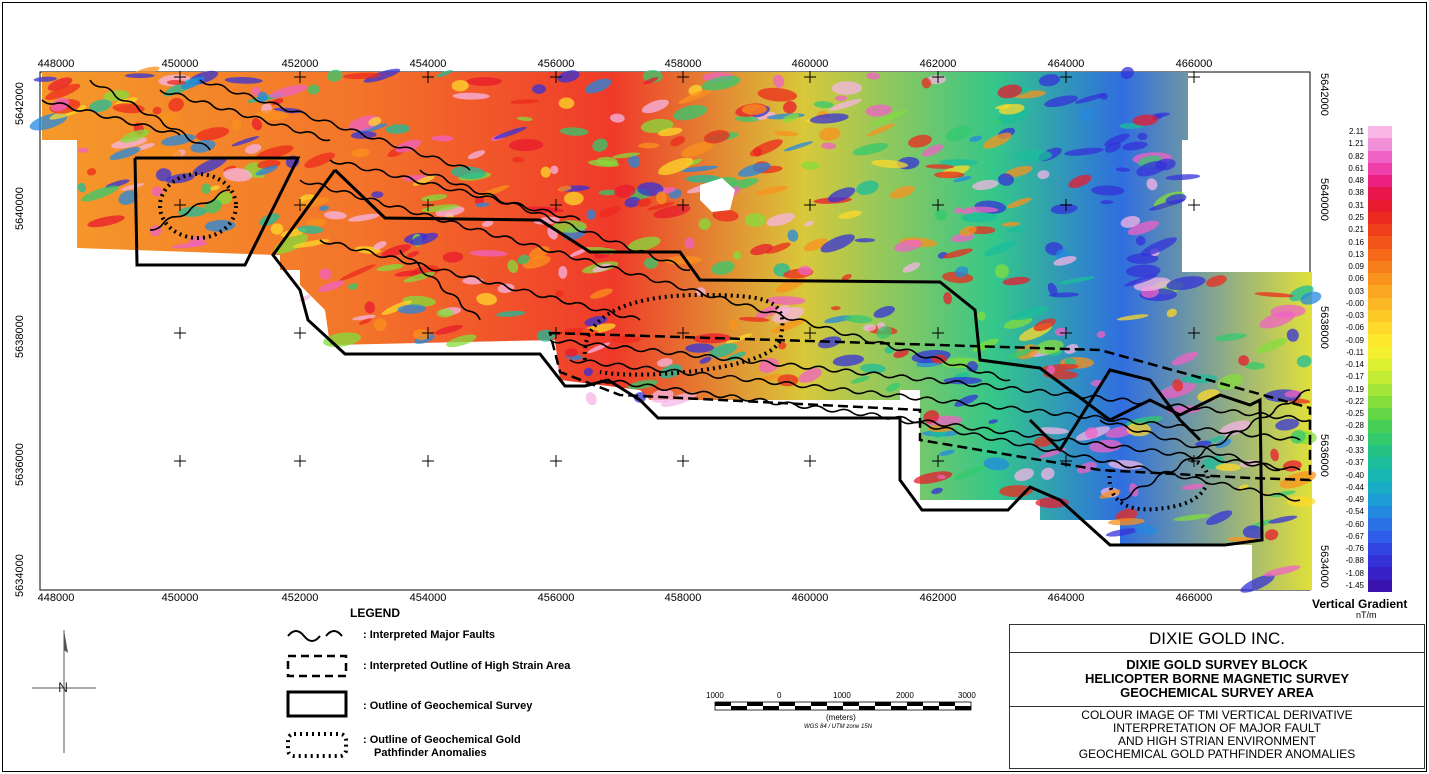 The height and width of the screenshot is (774, 1429). Describe the element at coordinates (428, 64) in the screenshot. I see `x-tick-top: 454000` at that location.